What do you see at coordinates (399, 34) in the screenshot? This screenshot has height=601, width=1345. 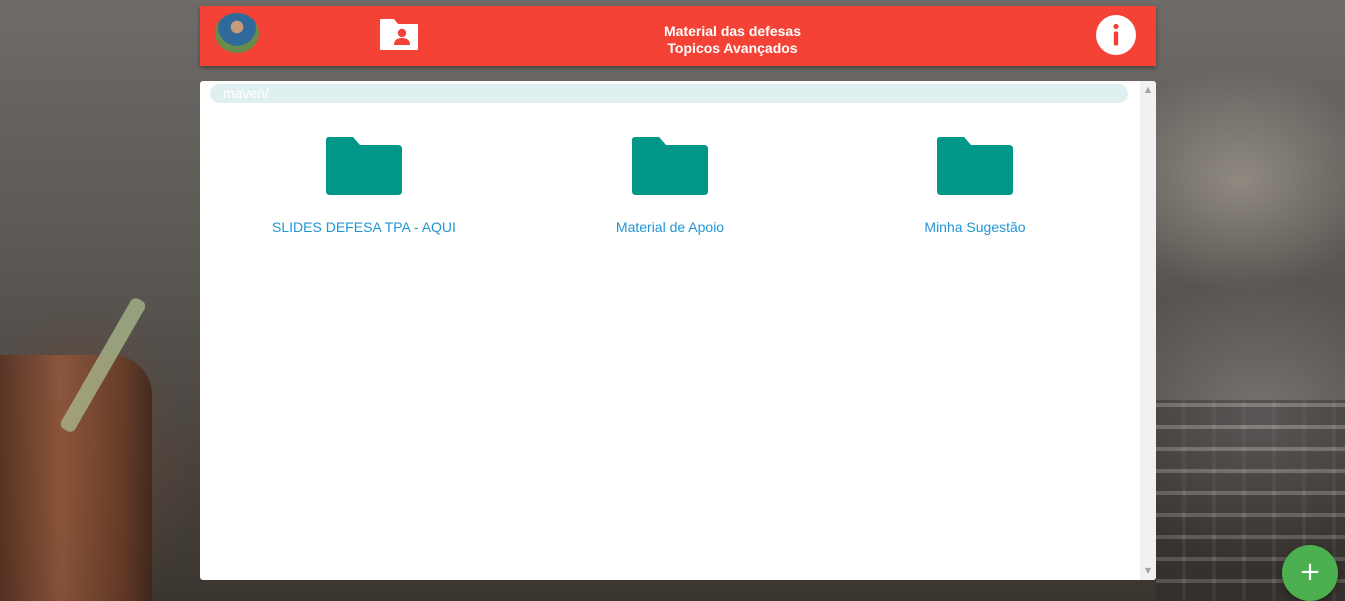 I see `folder-shared-icon` at bounding box center [399, 34].